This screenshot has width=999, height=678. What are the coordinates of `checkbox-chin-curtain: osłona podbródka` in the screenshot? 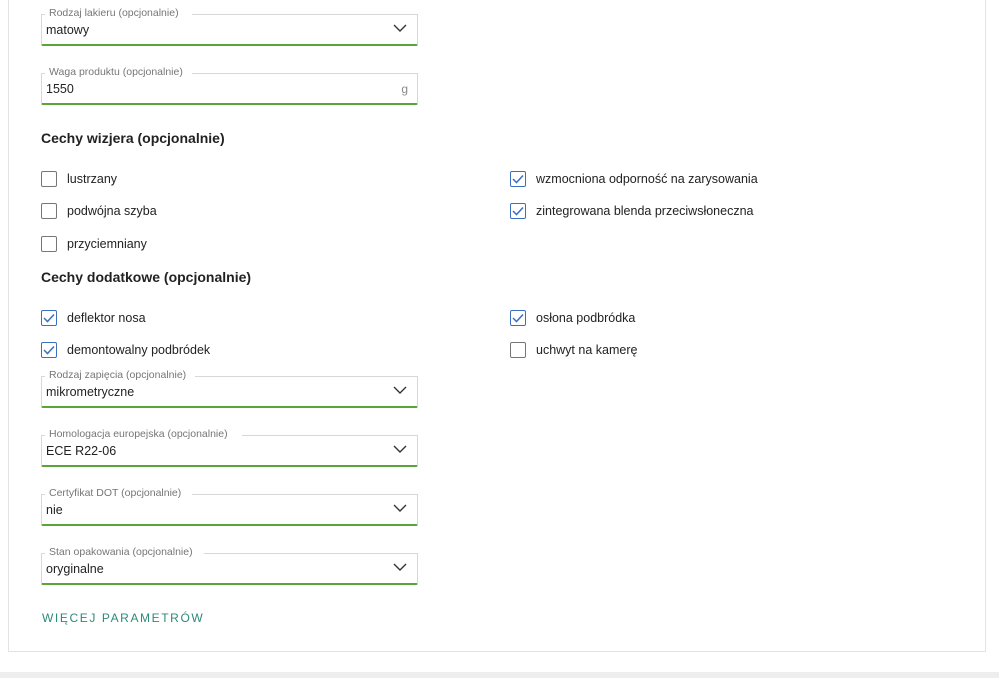 It's located at (572, 318).